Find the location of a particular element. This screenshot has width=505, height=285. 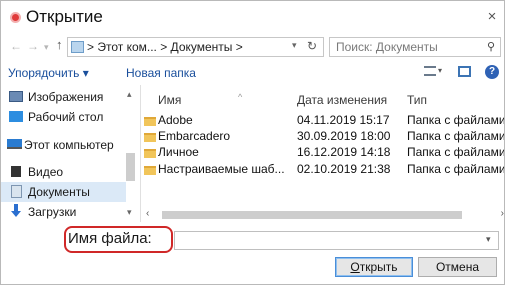

title-bar: Открытие × is located at coordinates (252, 17).